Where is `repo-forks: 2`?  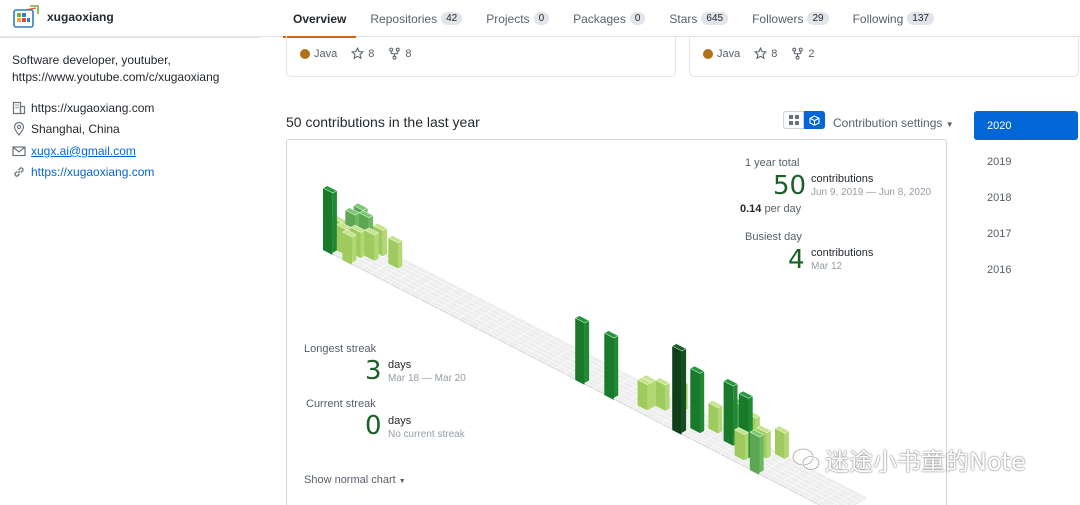 repo-forks: 2 is located at coordinates (803, 53).